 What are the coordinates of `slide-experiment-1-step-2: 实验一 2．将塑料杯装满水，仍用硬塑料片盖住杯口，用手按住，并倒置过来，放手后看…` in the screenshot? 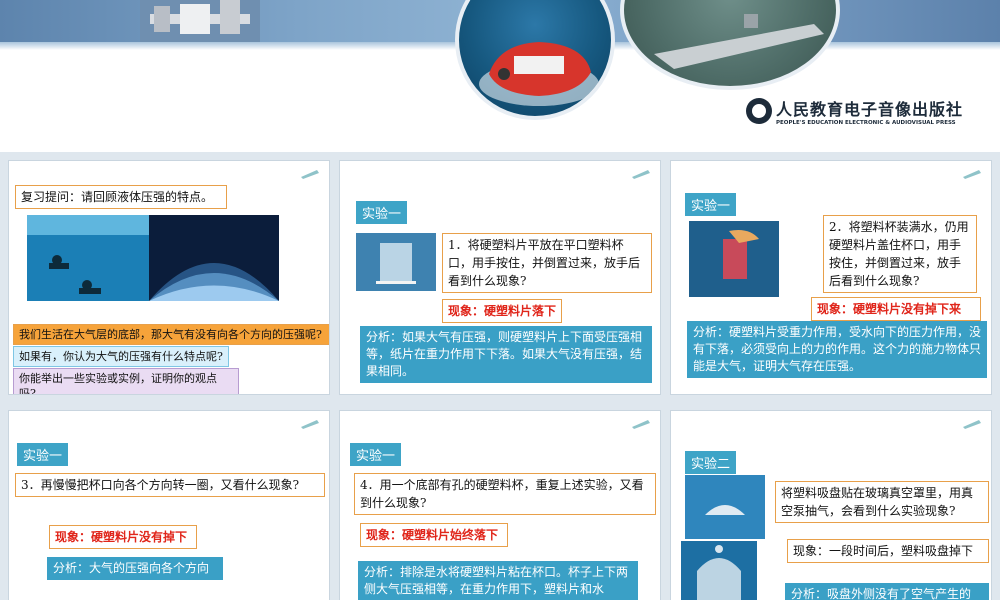 It's located at (831, 277).